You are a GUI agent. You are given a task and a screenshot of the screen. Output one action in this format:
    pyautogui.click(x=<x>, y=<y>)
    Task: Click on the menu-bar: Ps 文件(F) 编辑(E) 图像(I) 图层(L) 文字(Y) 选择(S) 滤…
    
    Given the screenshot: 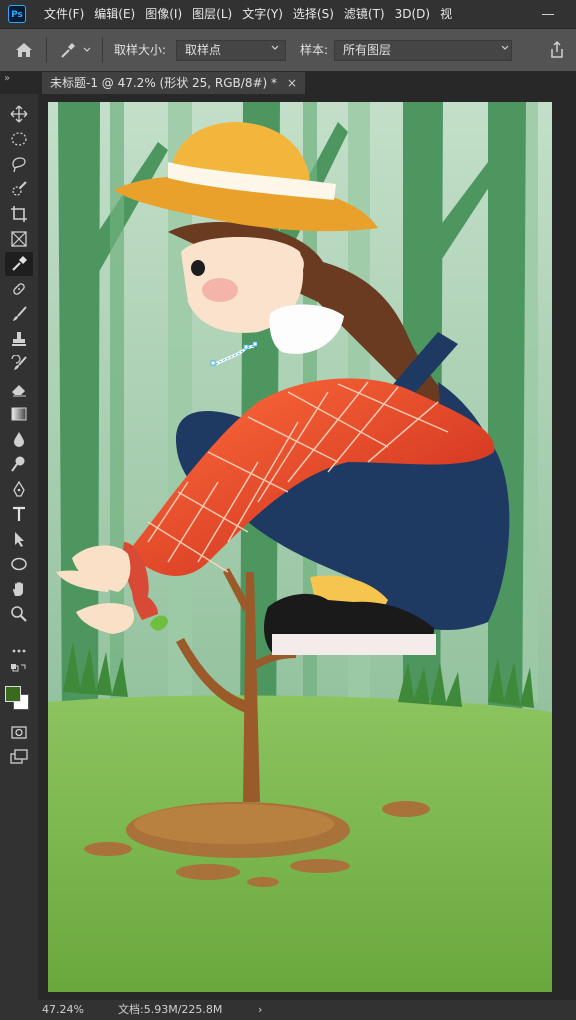 What is the action you would take?
    pyautogui.click(x=288, y=14)
    